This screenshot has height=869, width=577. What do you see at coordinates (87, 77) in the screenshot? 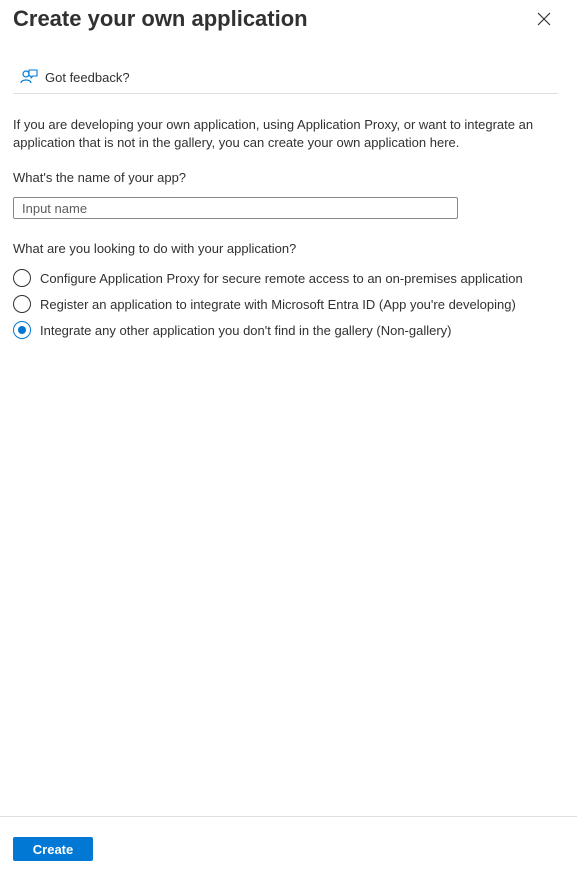
I see `feedback-label: Got feedback?` at bounding box center [87, 77].